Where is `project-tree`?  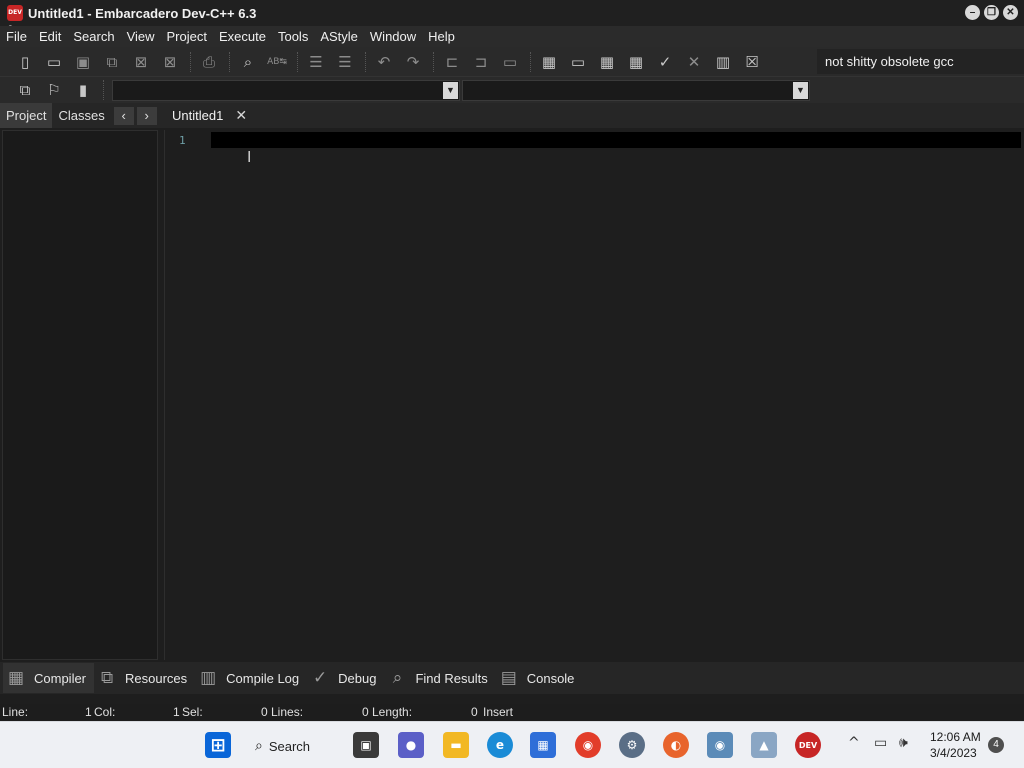 project-tree is located at coordinates (80, 395).